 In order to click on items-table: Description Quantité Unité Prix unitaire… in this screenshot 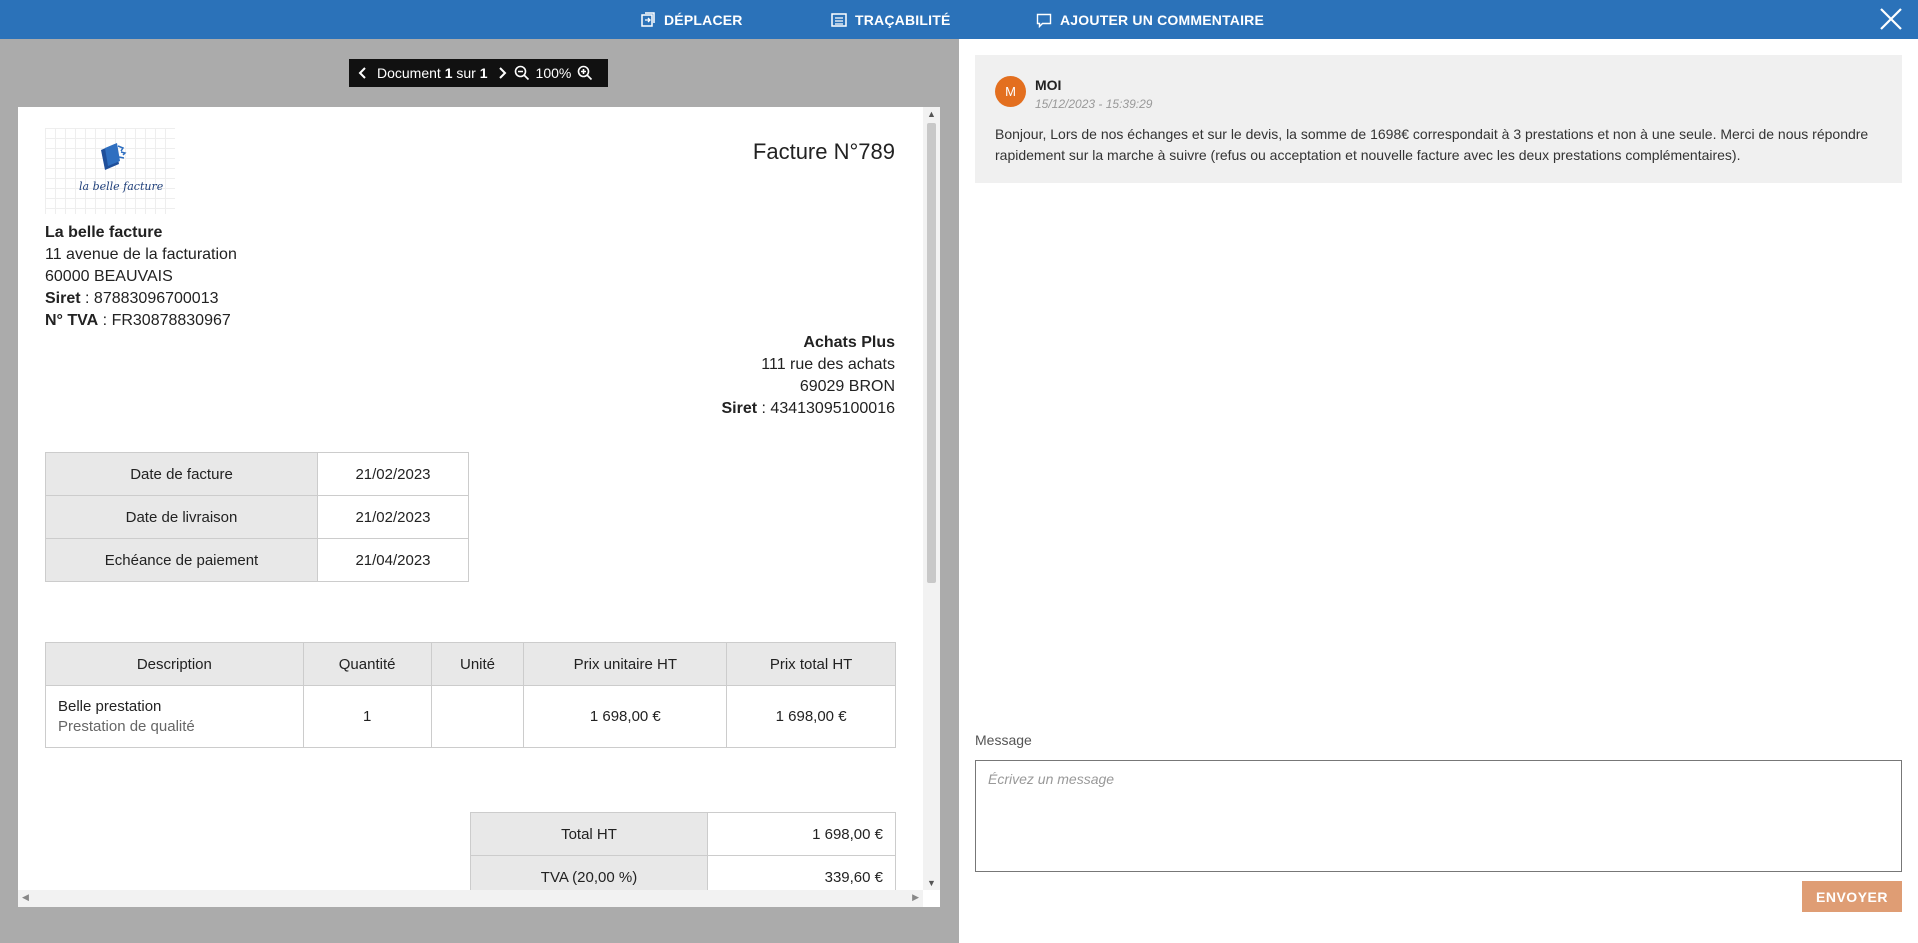, I will do `click(470, 695)`.